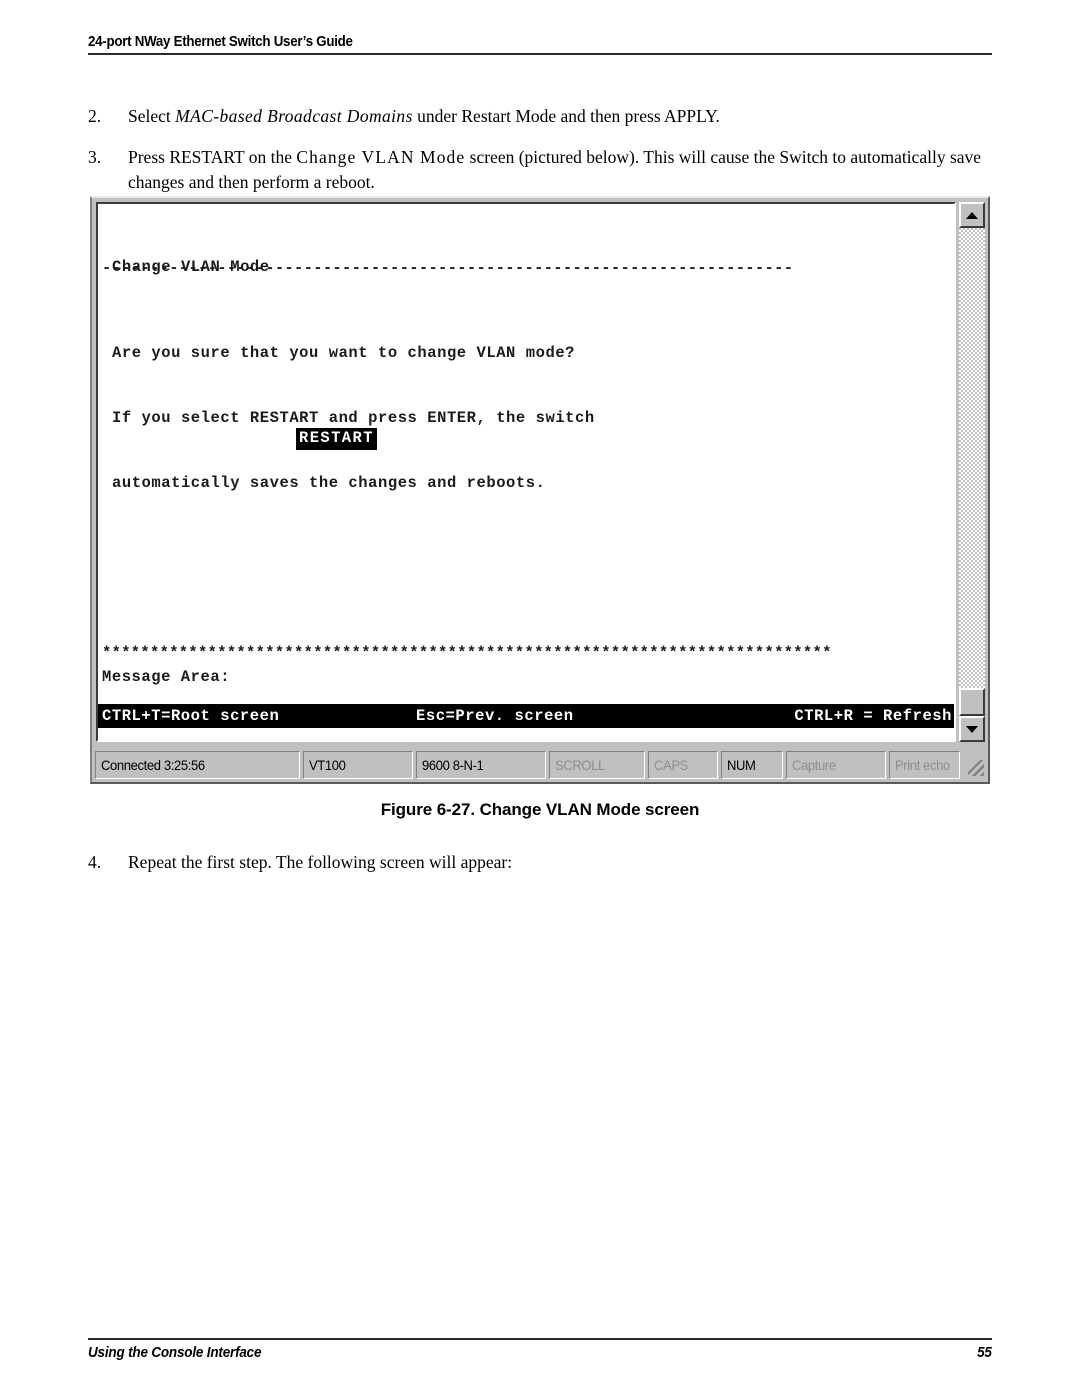 Image resolution: width=1080 pixels, height=1397 pixels. Describe the element at coordinates (540, 1339) in the screenshot. I see `page-footer-divider` at that location.